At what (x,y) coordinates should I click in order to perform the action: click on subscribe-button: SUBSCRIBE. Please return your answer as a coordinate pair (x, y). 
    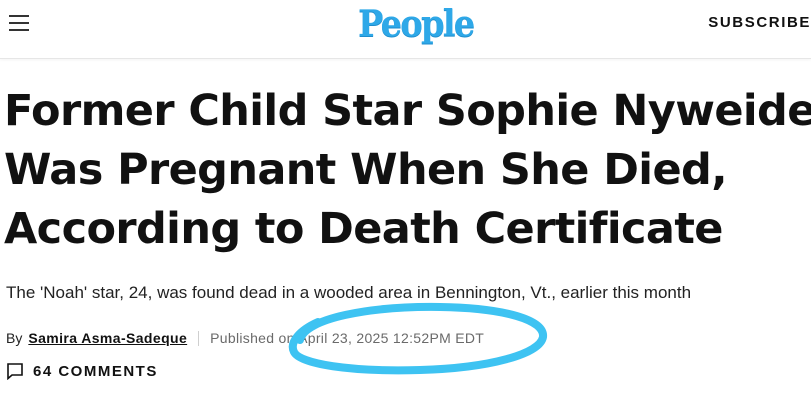
    Looking at the image, I should click on (759, 22).